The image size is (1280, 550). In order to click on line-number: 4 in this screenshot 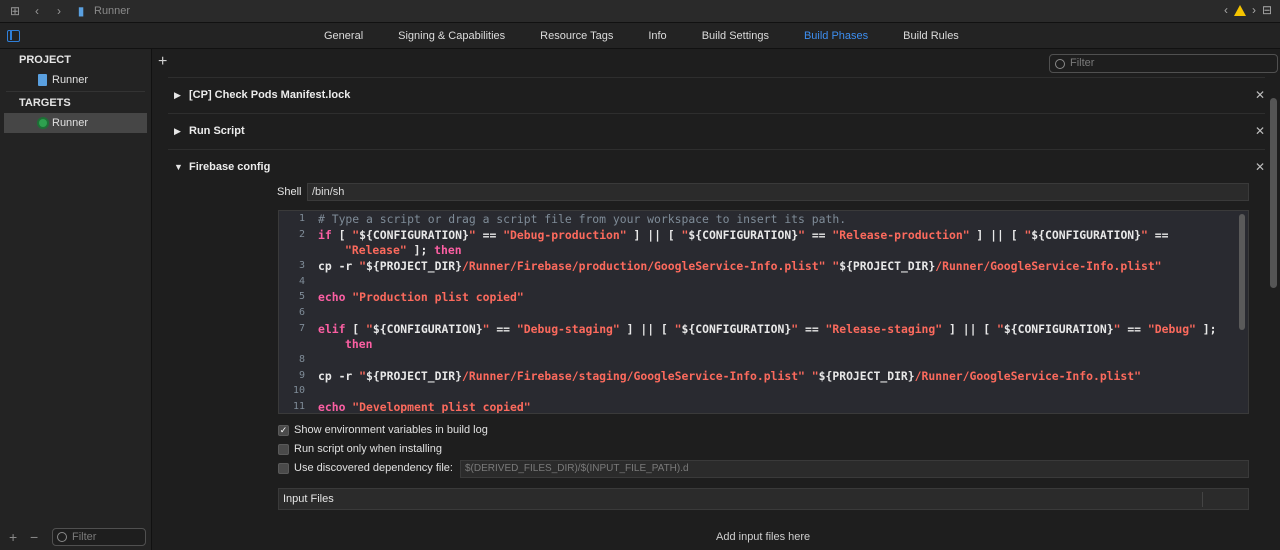, I will do `click(301, 281)`.